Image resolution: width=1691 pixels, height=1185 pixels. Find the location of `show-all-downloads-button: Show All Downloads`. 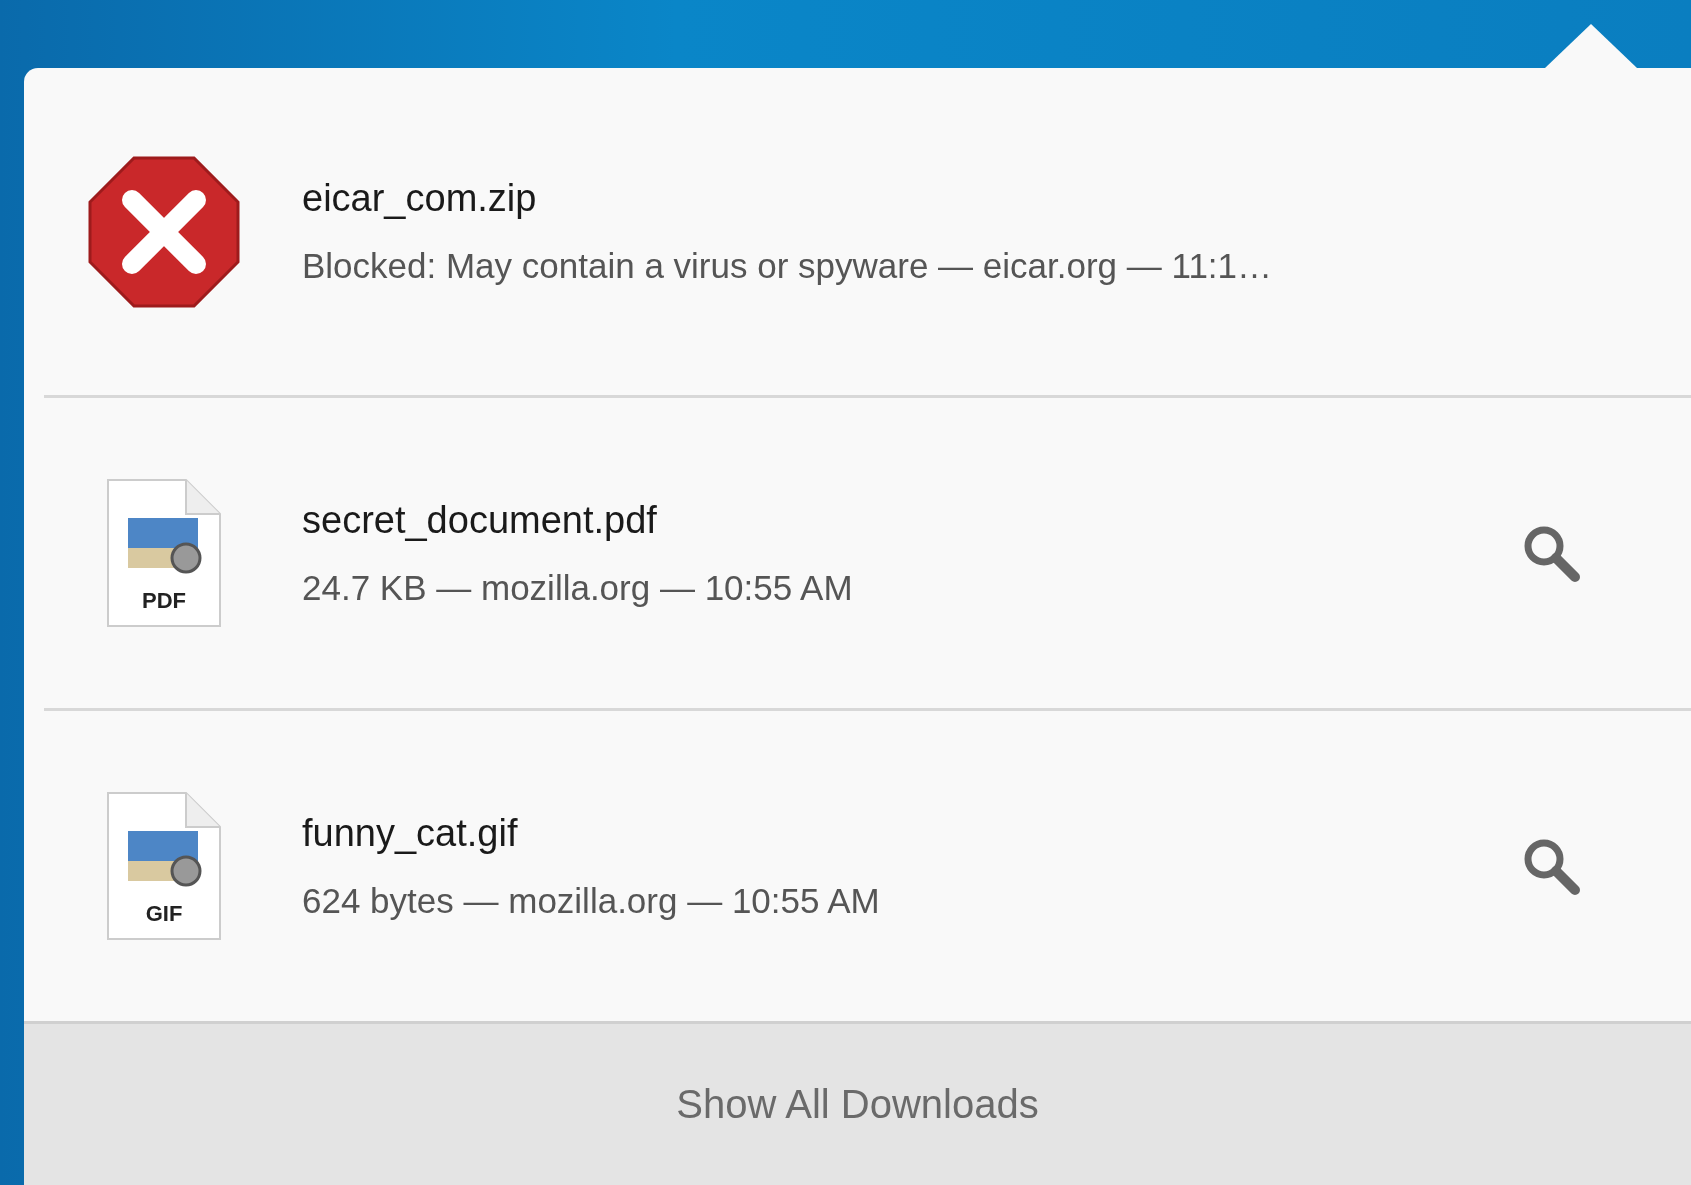

show-all-downloads-button: Show All Downloads is located at coordinates (857, 1103).